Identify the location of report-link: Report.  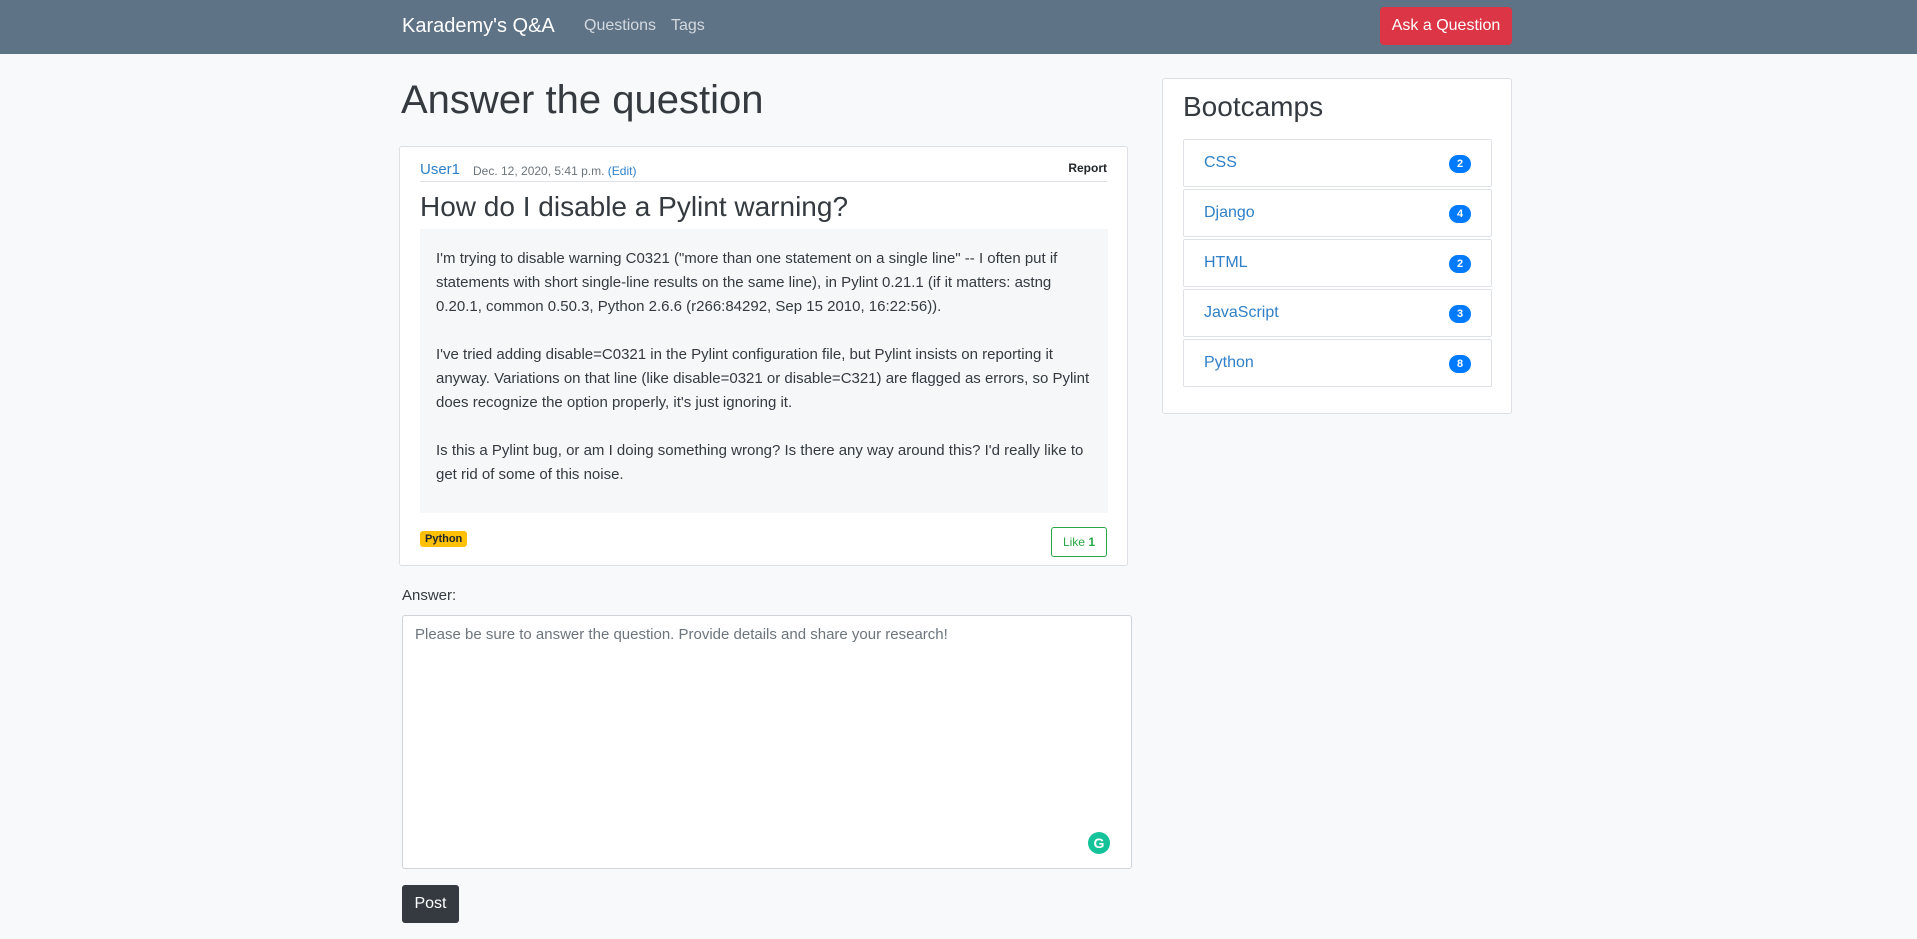
(1087, 168).